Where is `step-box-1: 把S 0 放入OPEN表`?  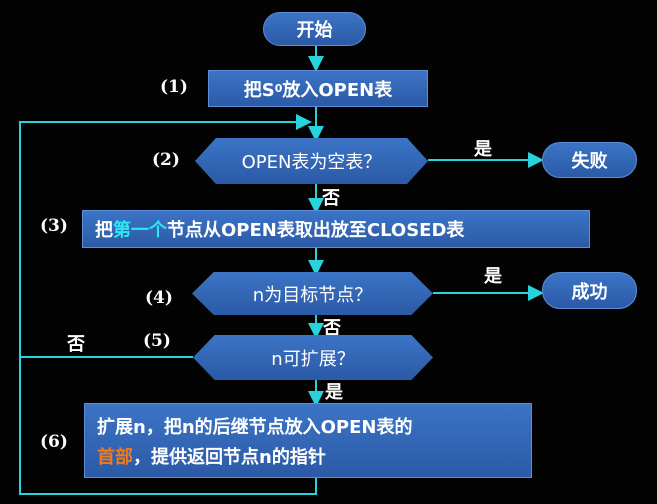
step-box-1: 把S 0 放入OPEN表 is located at coordinates (318, 88).